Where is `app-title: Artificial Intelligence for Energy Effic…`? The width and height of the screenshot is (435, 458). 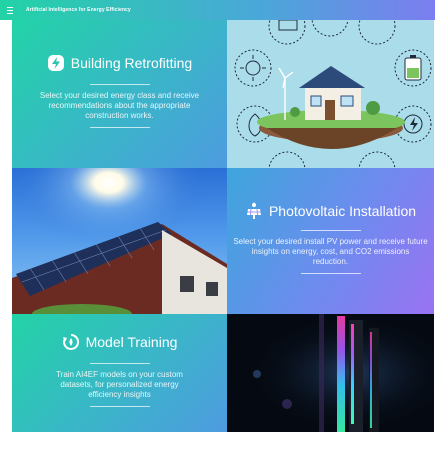 app-title: Artificial Intelligence for Energy Effic… is located at coordinates (78, 10).